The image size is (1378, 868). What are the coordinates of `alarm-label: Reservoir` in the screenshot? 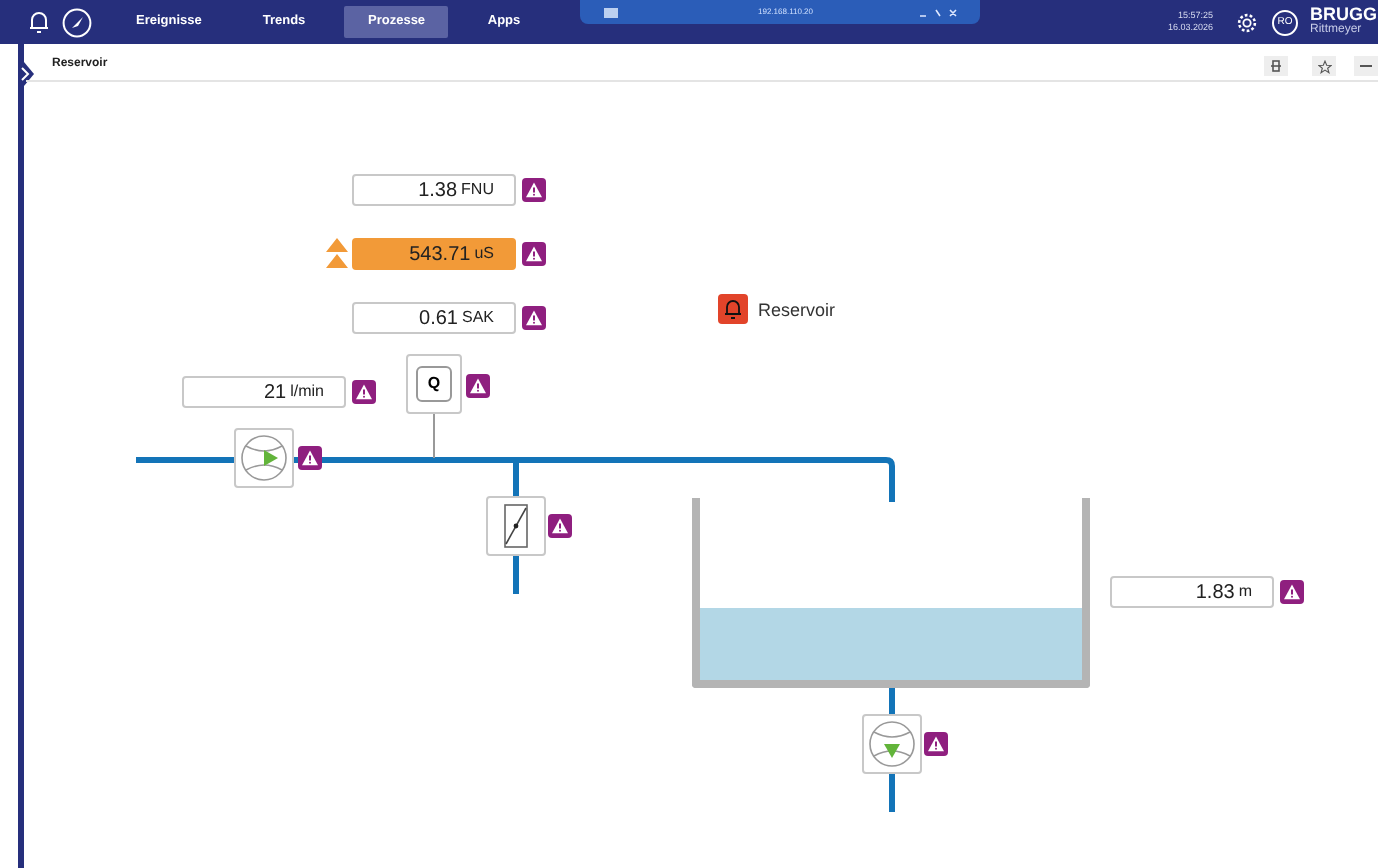 It's located at (797, 311).